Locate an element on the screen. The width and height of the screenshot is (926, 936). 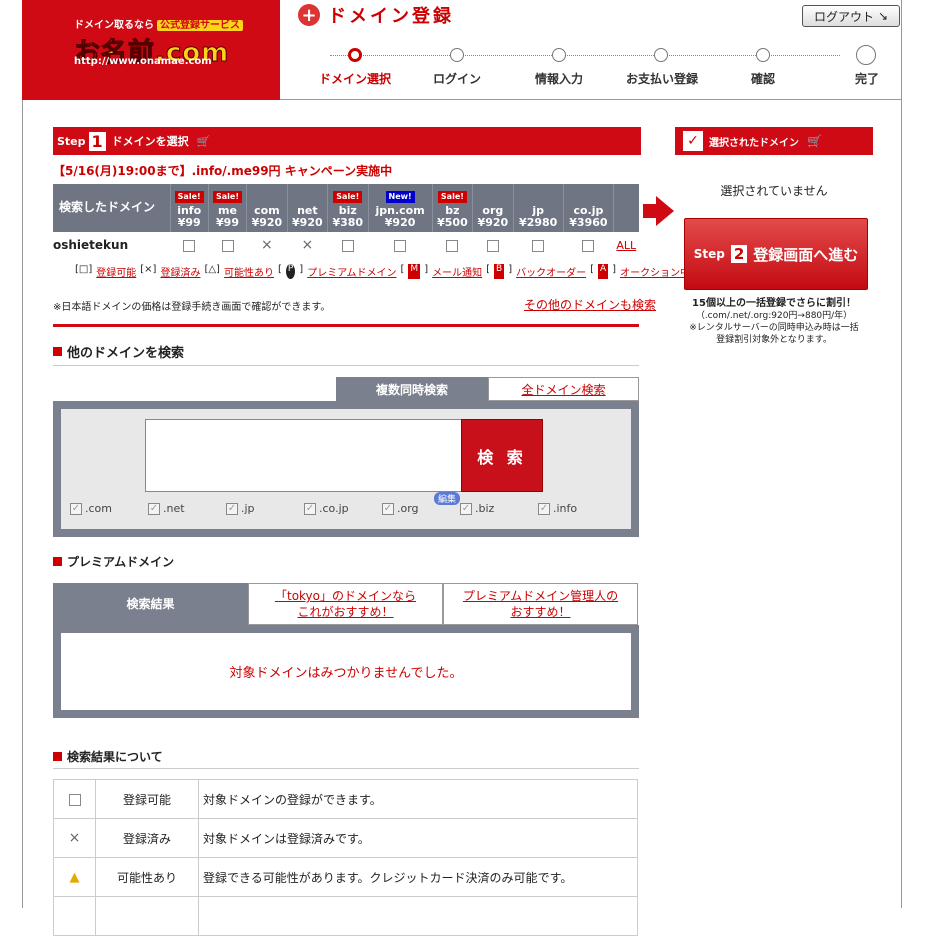
tld-checkbox-item: ✓ .org is located at coordinates (400, 508).